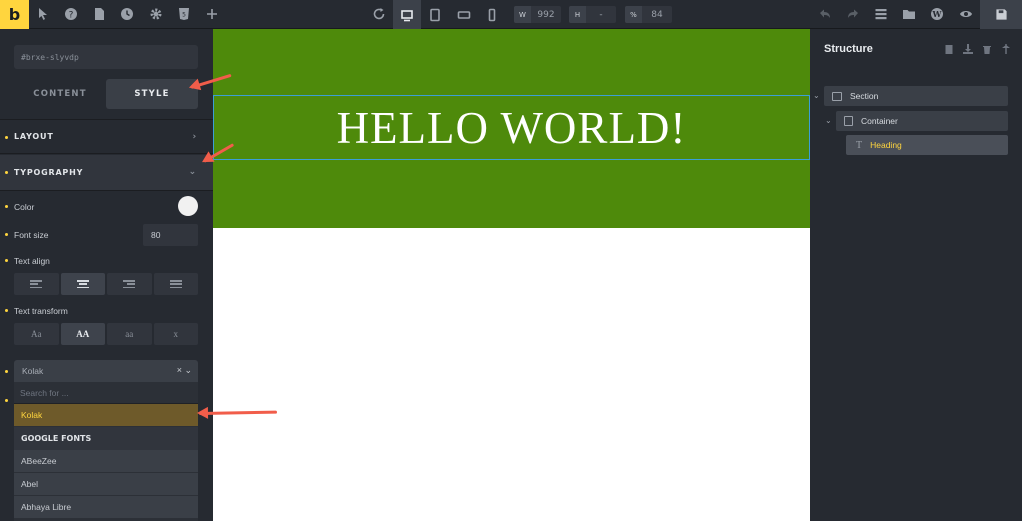 The width and height of the screenshot is (1022, 521). I want to click on collapse-icon, so click(1006, 49).